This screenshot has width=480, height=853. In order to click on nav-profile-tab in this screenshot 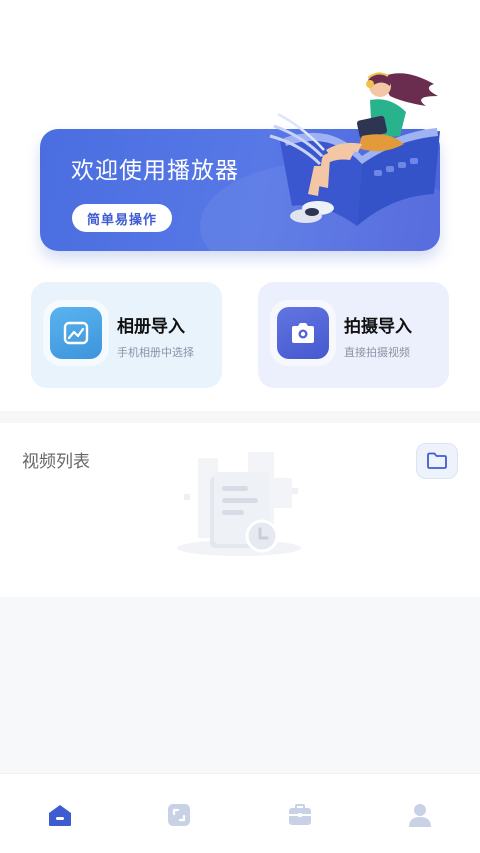, I will do `click(420, 815)`.